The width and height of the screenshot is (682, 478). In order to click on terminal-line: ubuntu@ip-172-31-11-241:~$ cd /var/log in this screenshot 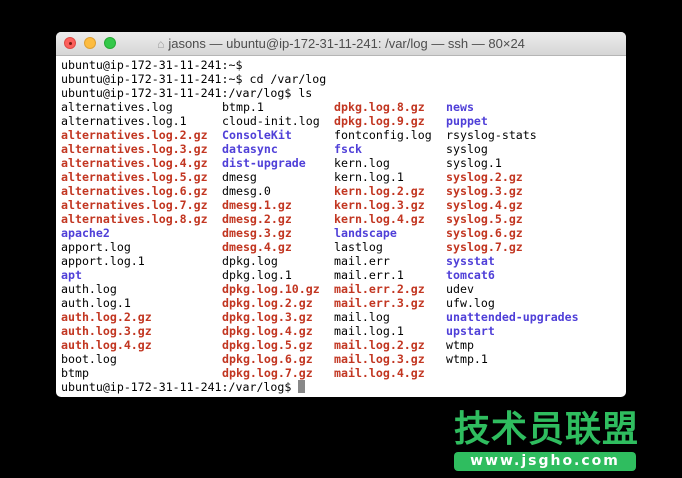, I will do `click(194, 79)`.